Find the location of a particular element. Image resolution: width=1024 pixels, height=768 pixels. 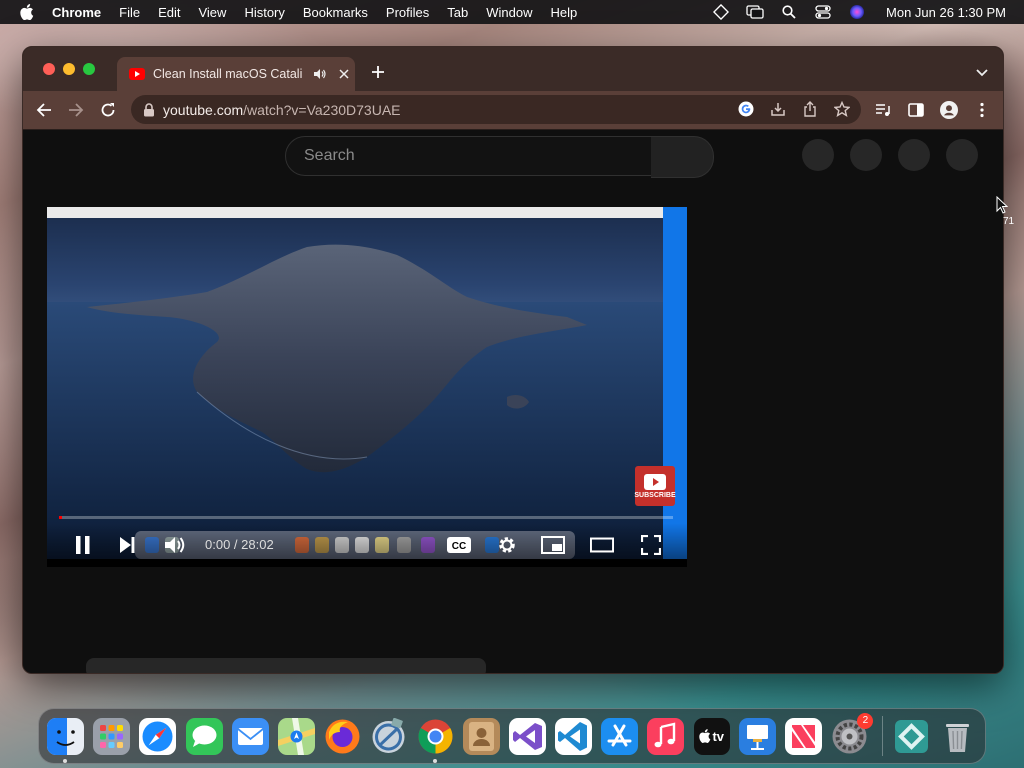

close-window-button is located at coordinates (49, 69).